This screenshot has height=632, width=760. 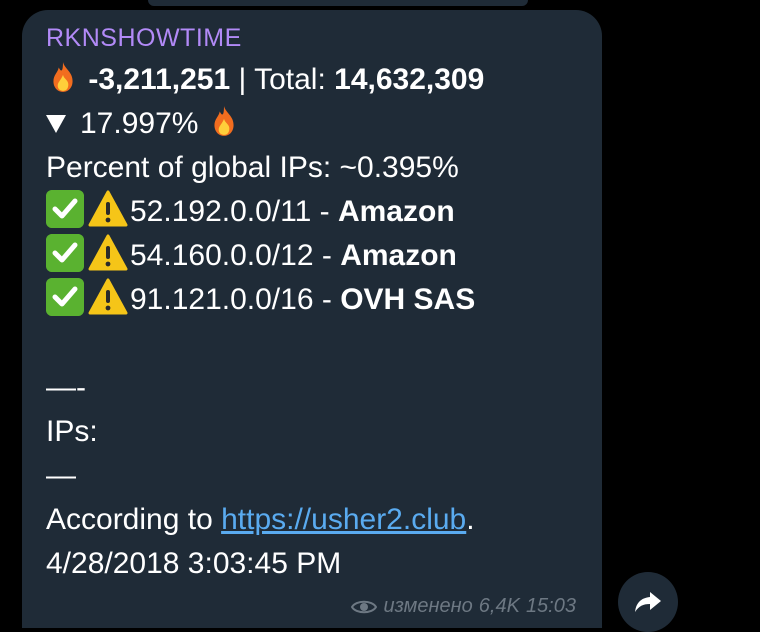 I want to click on timestamp-line: 4/28/2018 3:03:45 PM, so click(x=194, y=563).